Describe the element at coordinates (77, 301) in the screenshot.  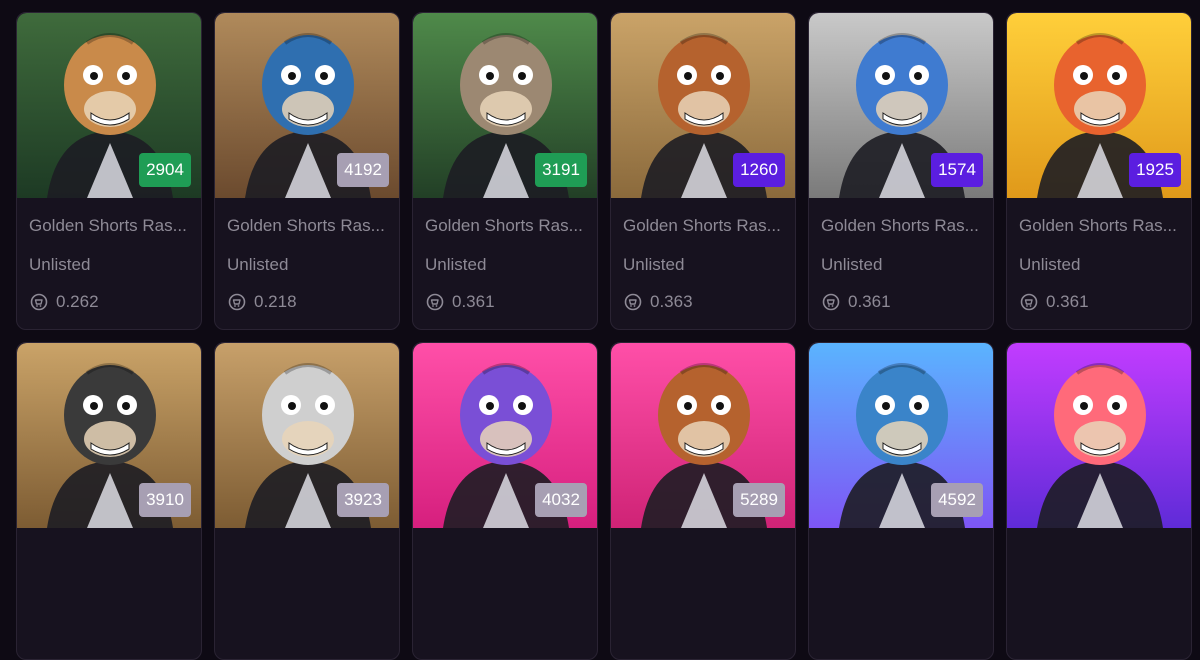
I see `price-value: 0.262` at that location.